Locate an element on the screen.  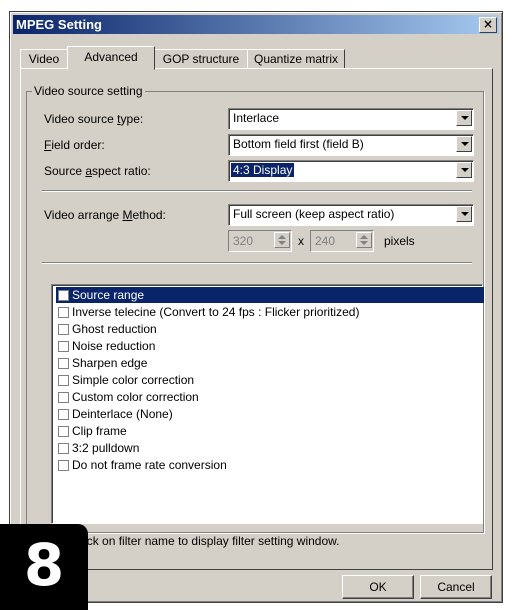
aspect-ratio-label: Source aspect ratio: is located at coordinates (97, 171).